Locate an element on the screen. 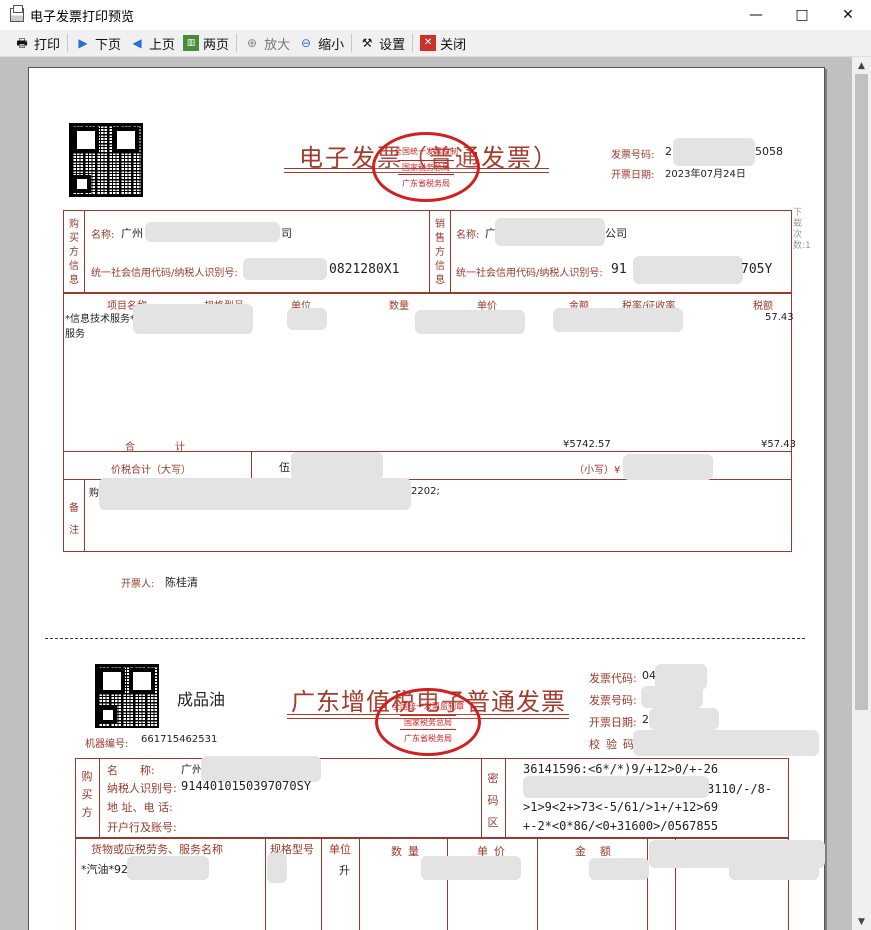  close-button: ✕ 关闭 is located at coordinates (443, 43).